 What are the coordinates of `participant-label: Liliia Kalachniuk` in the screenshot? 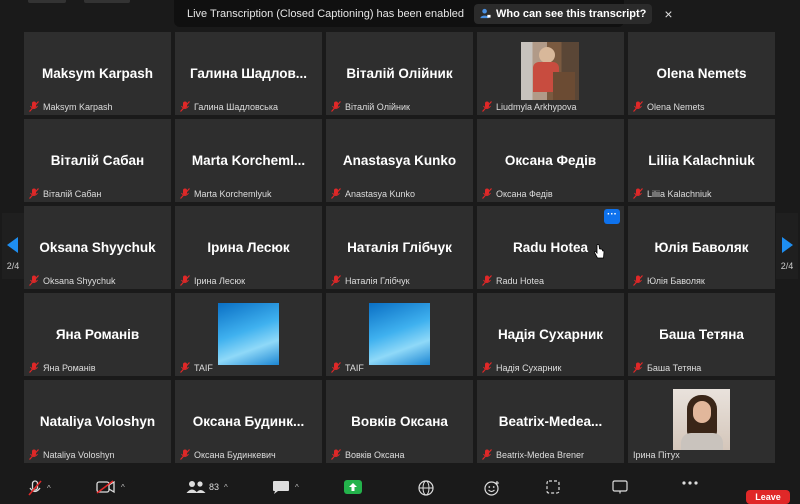 It's located at (672, 193).